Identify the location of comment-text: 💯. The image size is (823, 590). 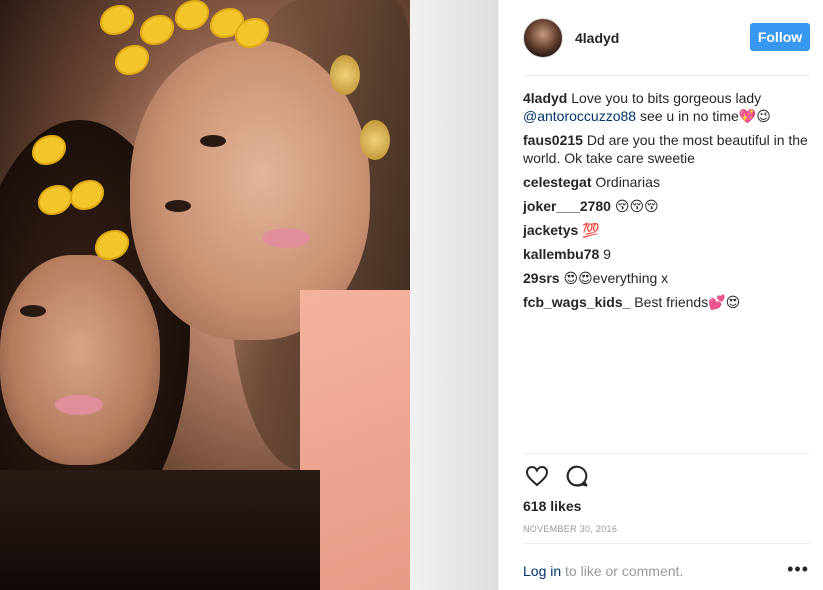
(591, 230).